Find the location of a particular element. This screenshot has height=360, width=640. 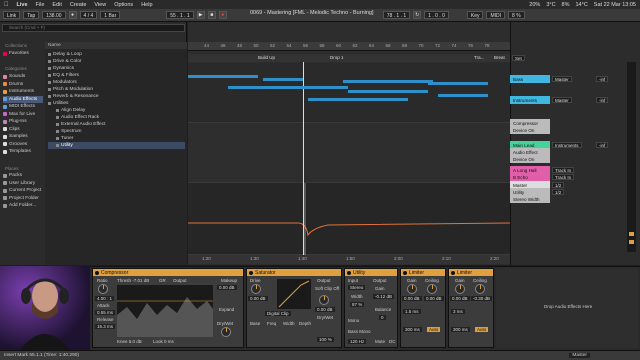

limiter-1-gain-knob is located at coordinates (412, 289).